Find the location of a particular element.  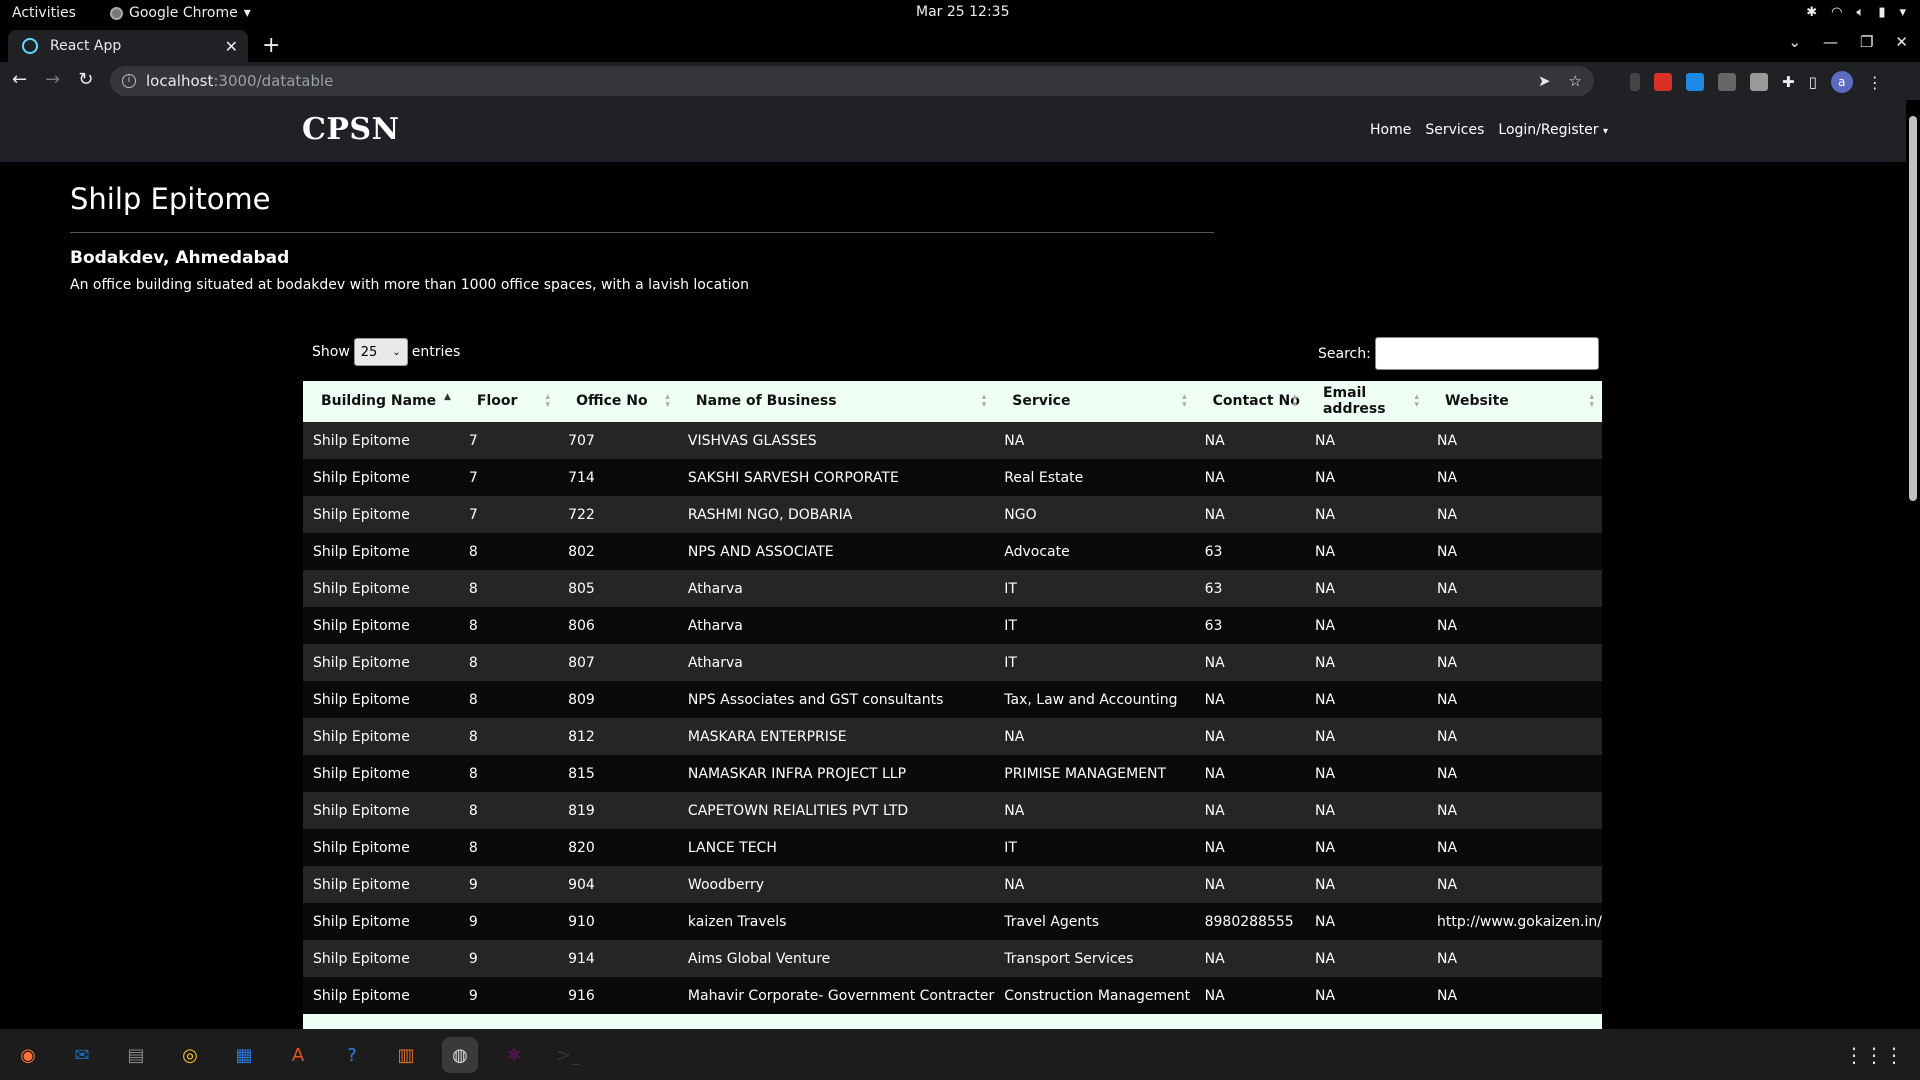

entries-select: 25 ⌄ is located at coordinates (380, 352).